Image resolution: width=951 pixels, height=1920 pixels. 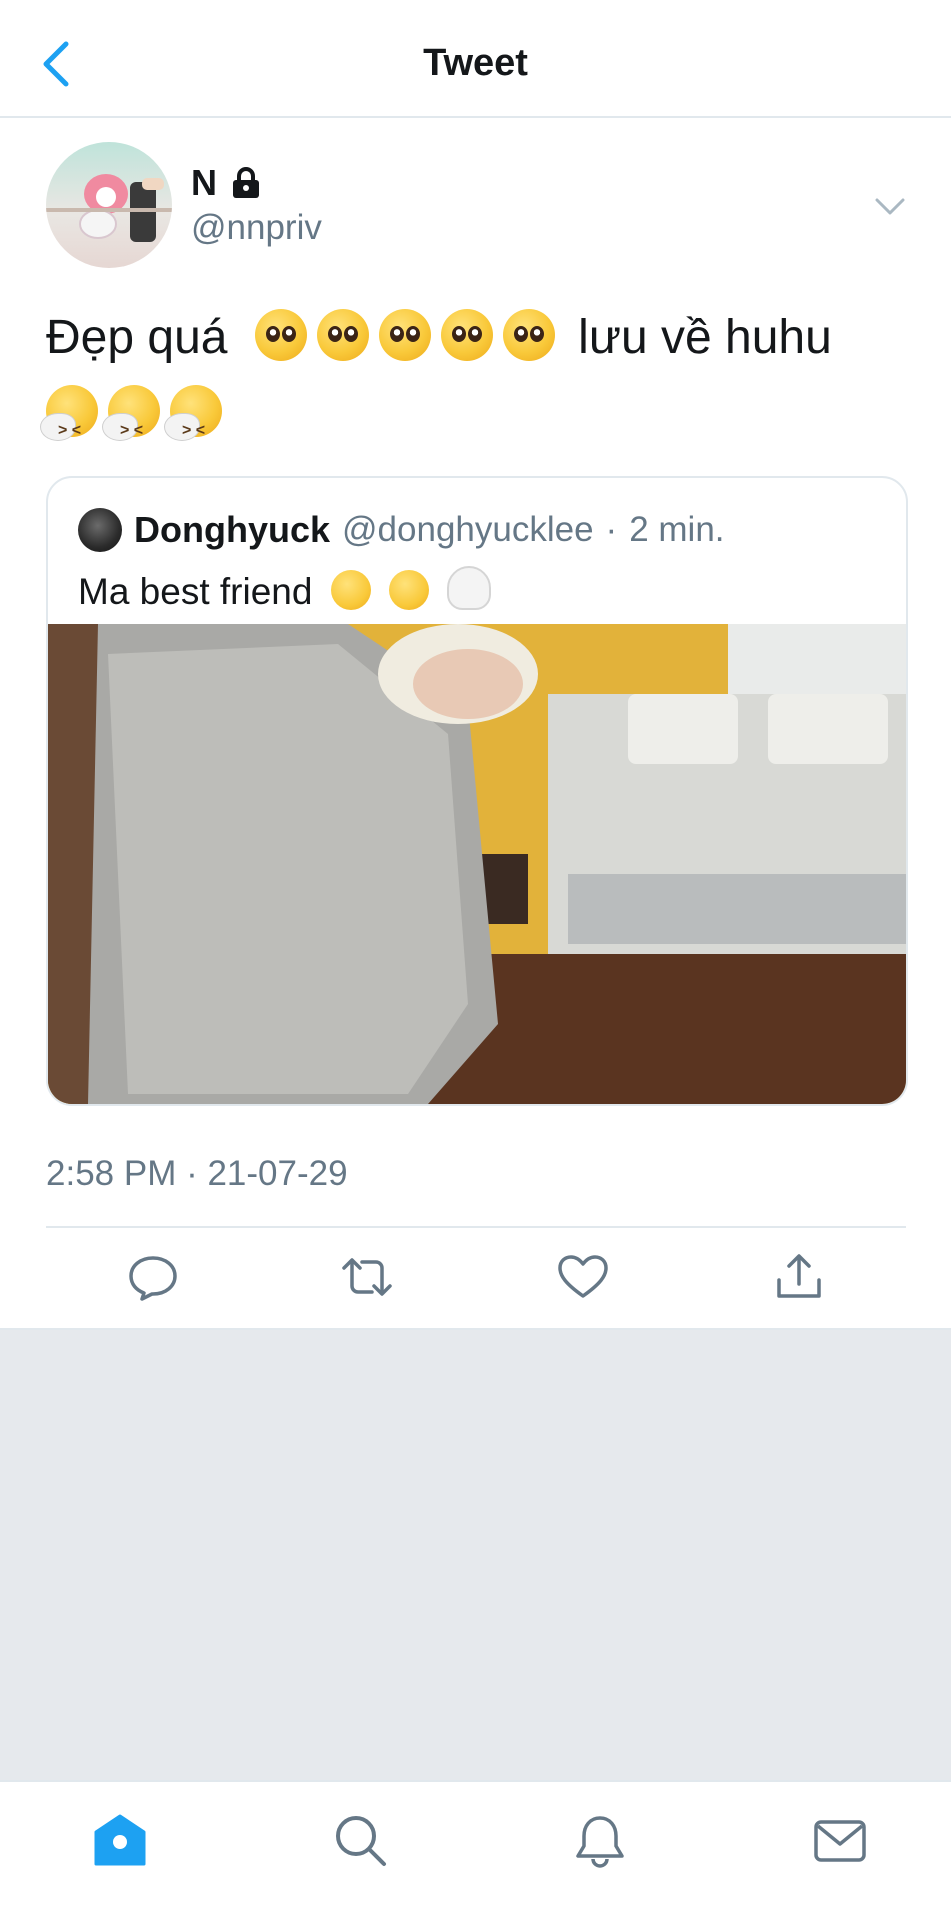 What do you see at coordinates (705, 337) in the screenshot?
I see `tweet-text-part2: lưu về huhu` at bounding box center [705, 337].